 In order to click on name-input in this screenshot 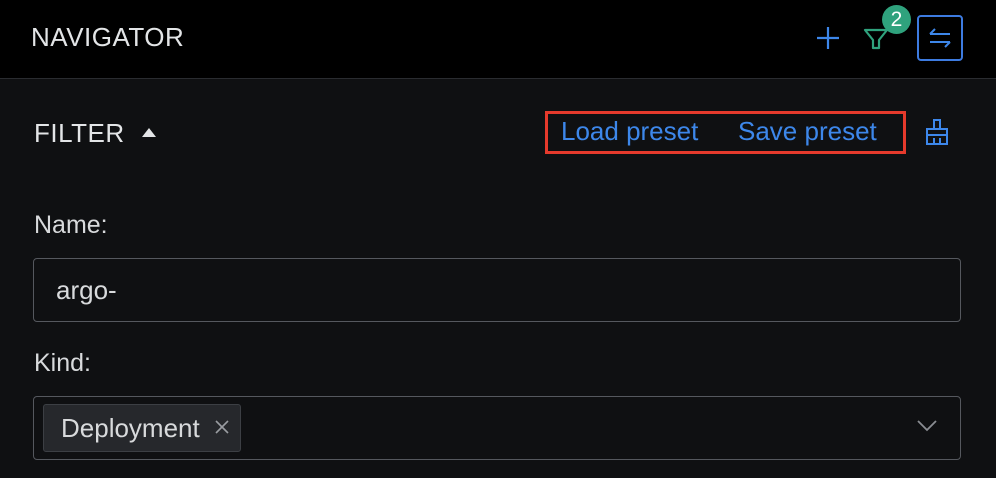, I will do `click(496, 290)`.